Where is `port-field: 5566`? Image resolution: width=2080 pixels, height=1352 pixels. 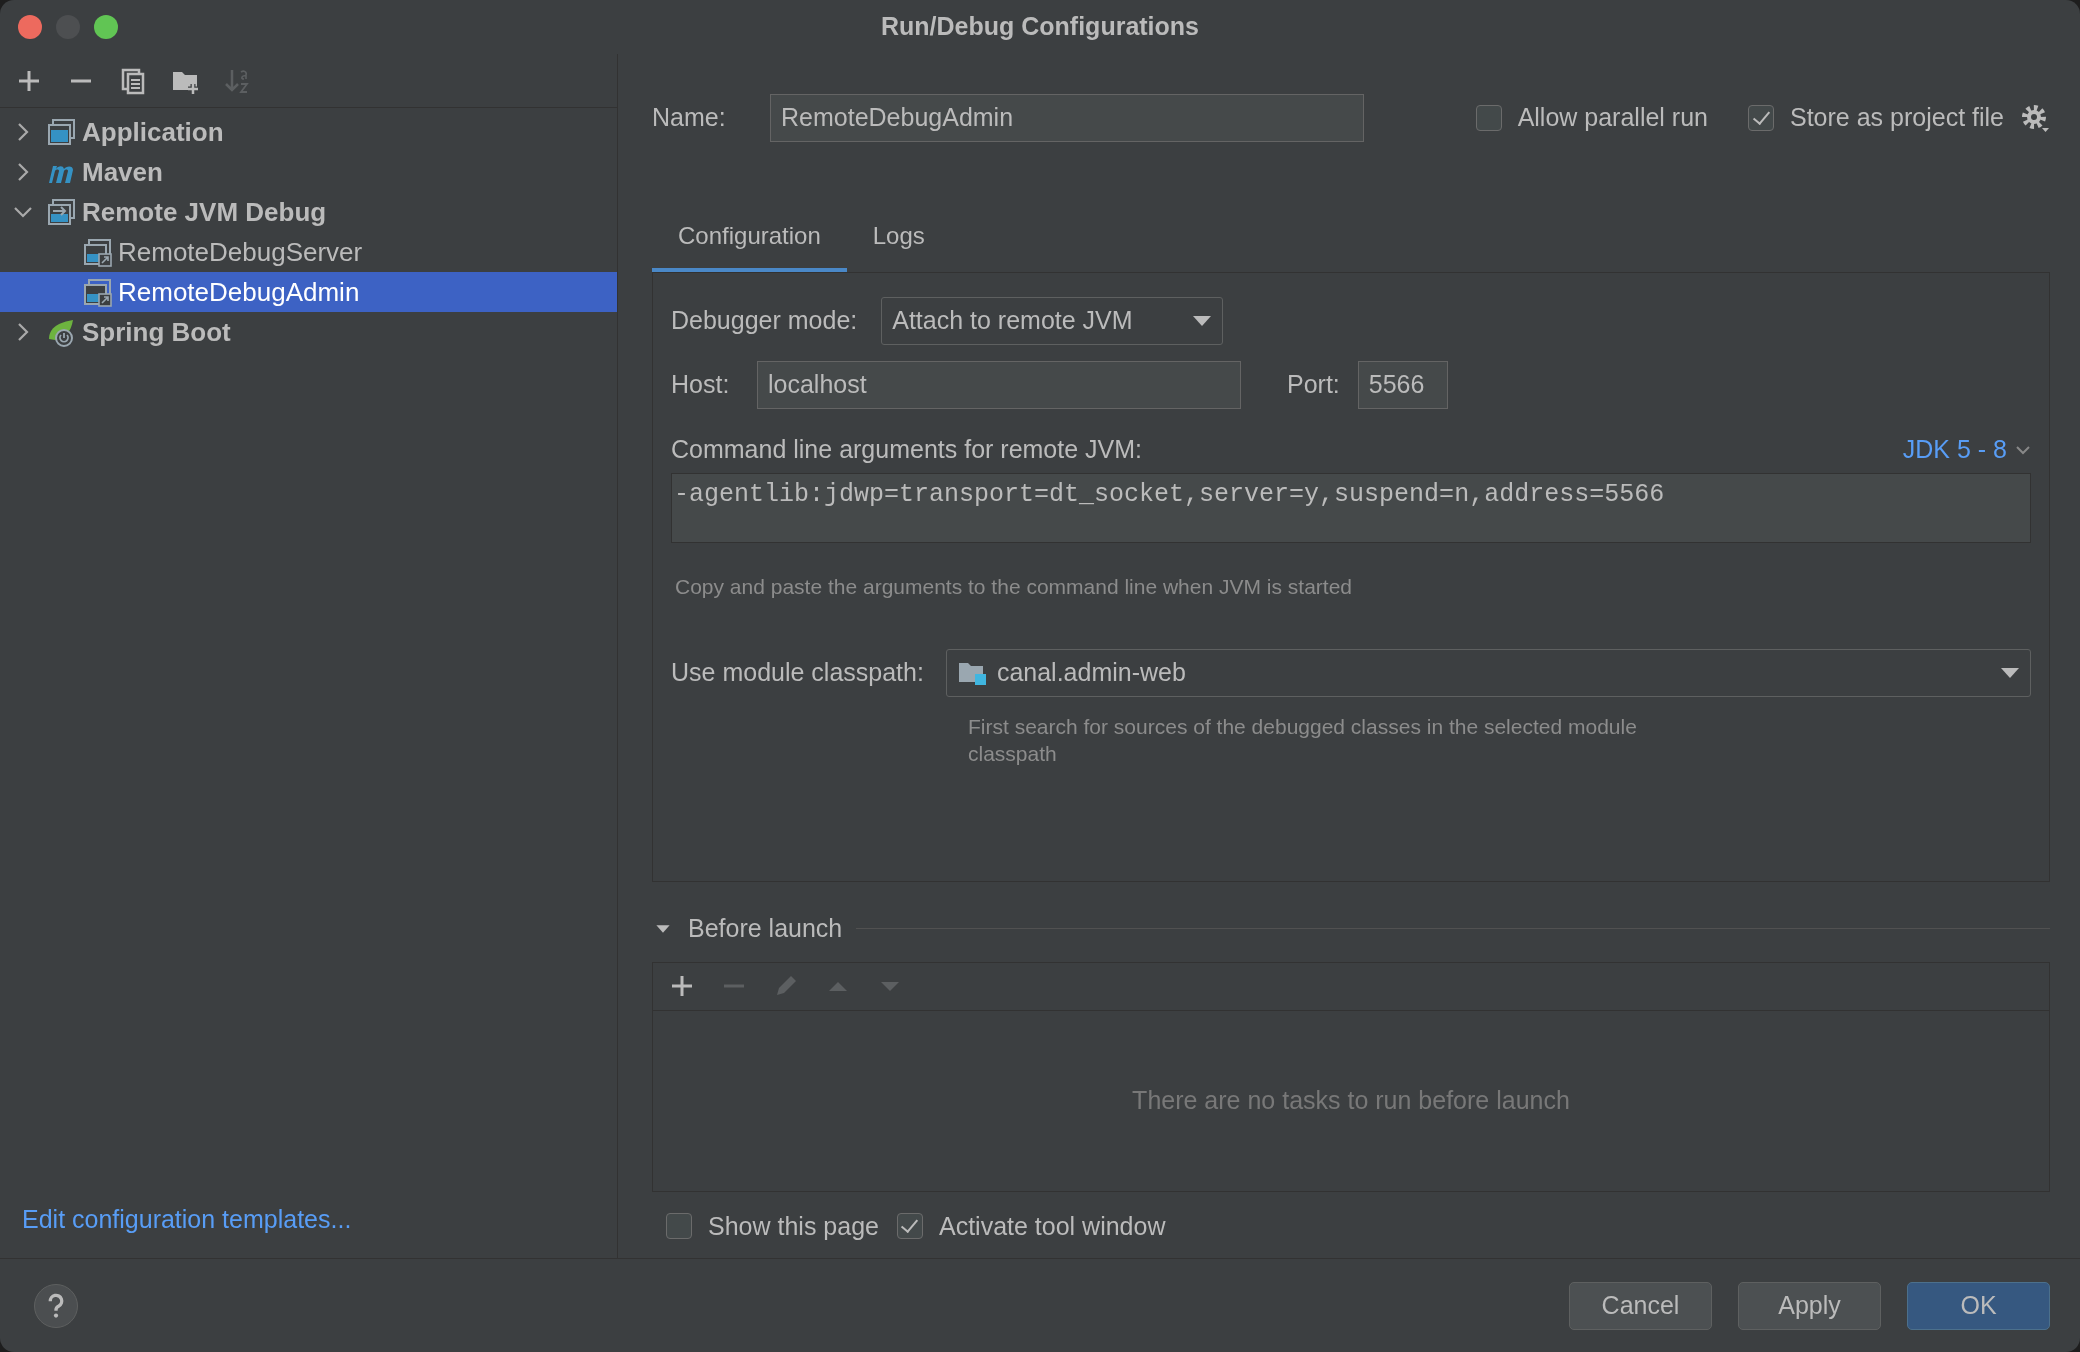
port-field: 5566 is located at coordinates (1402, 385).